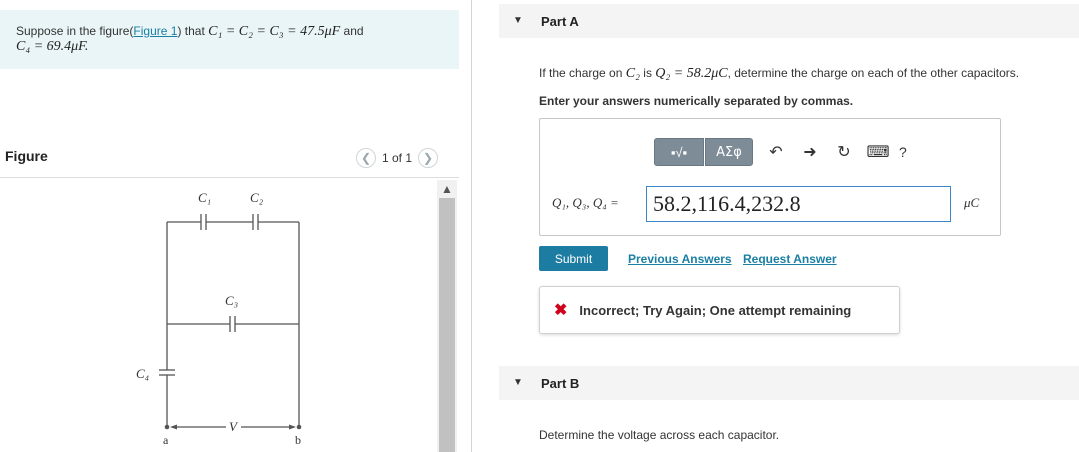 The width and height of the screenshot is (1079, 452). Describe the element at coordinates (585, 202) in the screenshot. I see `answer-label: Q₁, Q₃, Q₄ =` at that location.